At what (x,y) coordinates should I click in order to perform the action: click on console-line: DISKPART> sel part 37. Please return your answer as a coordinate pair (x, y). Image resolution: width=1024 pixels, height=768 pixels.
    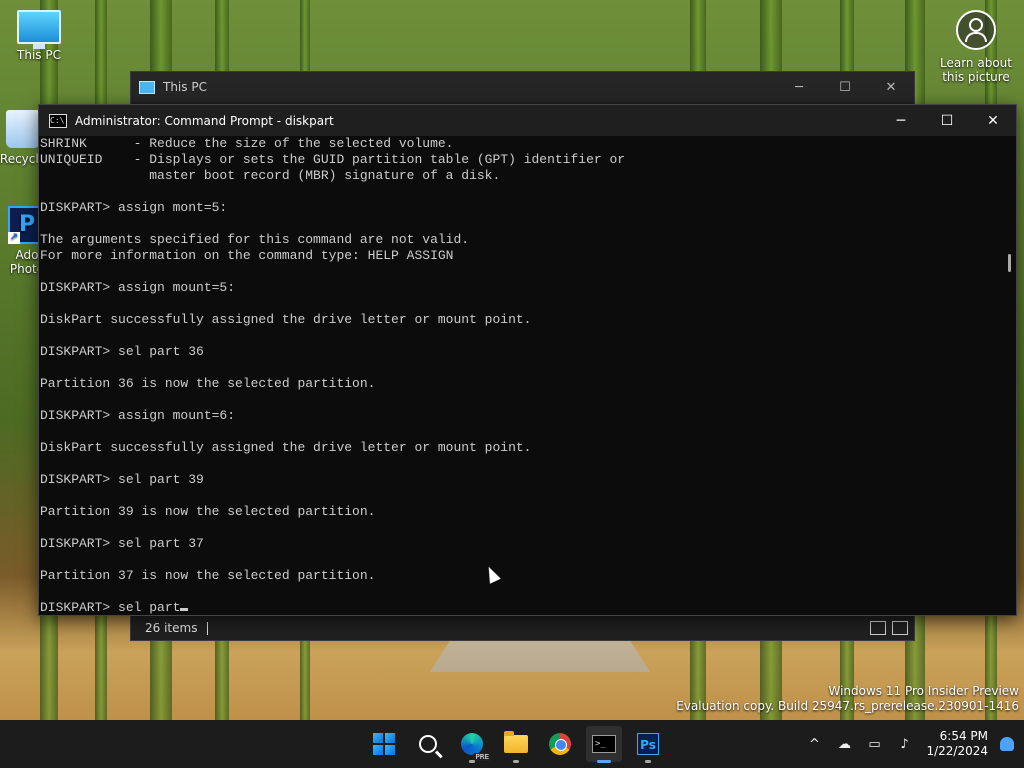
    Looking at the image, I should click on (122, 543).